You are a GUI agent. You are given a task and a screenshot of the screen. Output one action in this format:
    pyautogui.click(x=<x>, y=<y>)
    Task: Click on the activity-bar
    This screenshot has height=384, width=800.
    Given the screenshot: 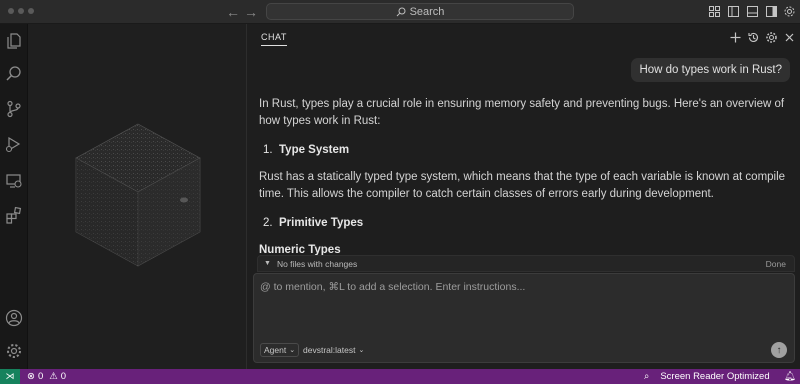 What is the action you would take?
    pyautogui.click(x=14, y=196)
    